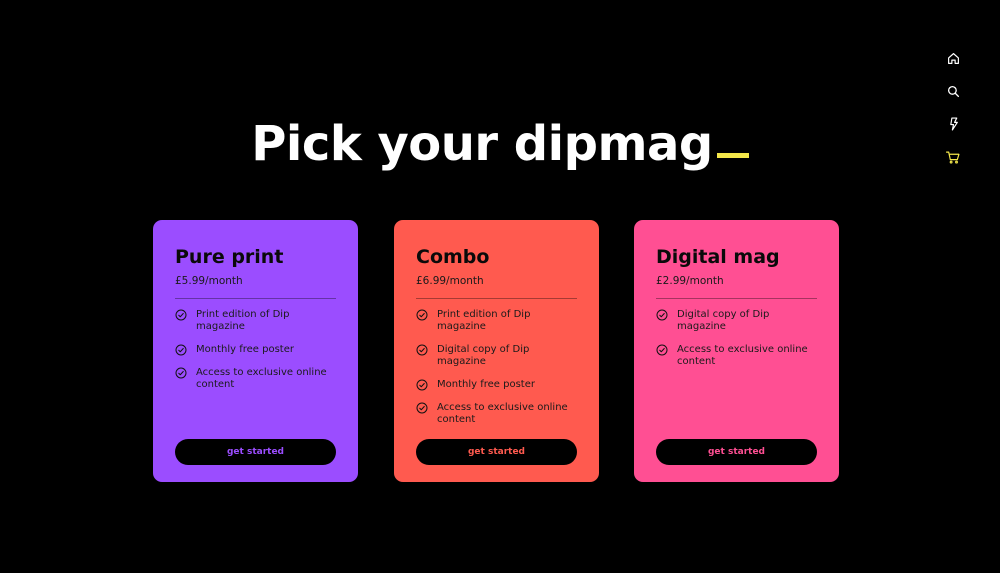 This screenshot has width=1000, height=573. What do you see at coordinates (482, 144) in the screenshot?
I see `page-title-text: Pick your dipmag` at bounding box center [482, 144].